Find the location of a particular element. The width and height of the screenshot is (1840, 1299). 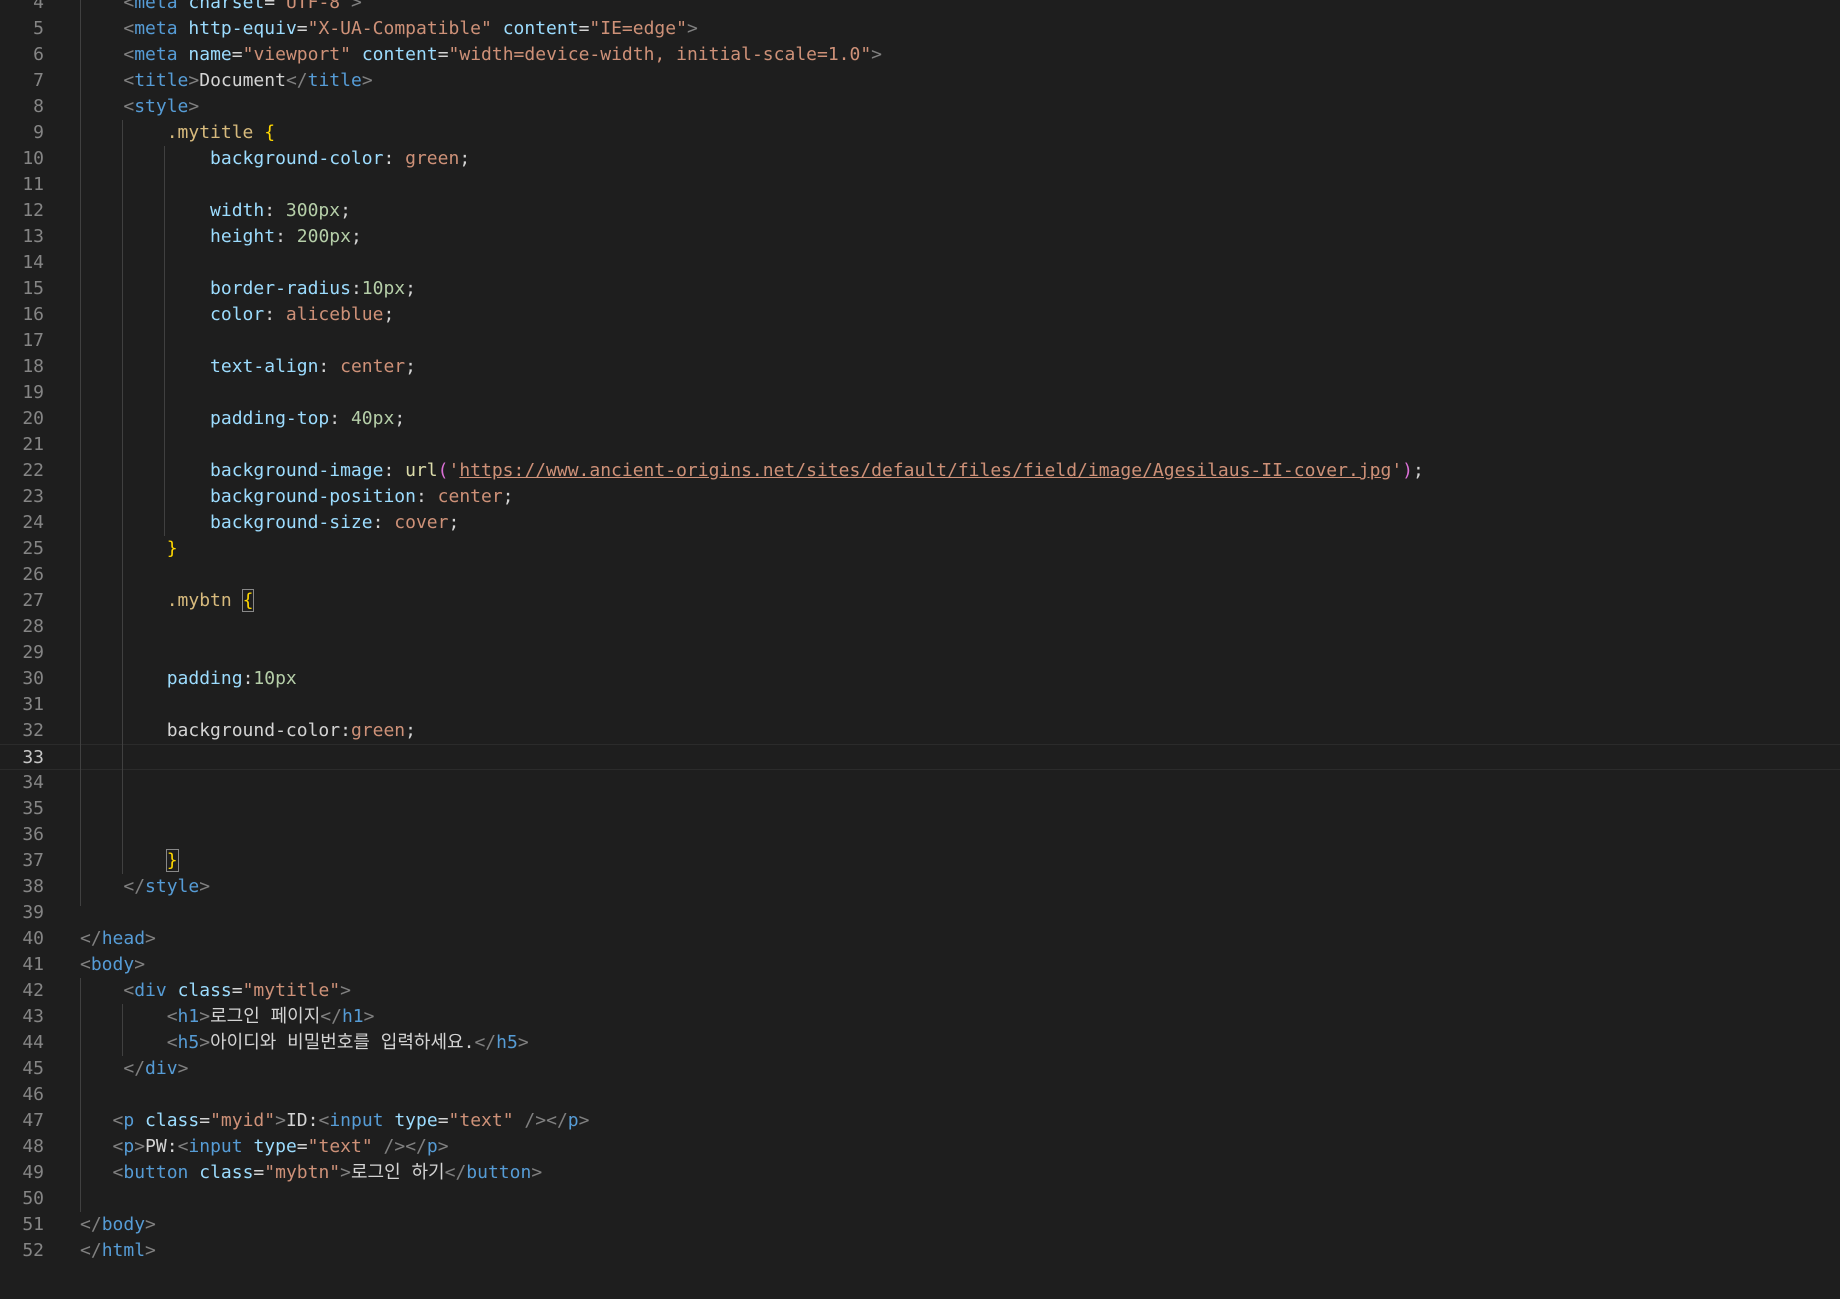

line-code: background-color:green; is located at coordinates (248, 731).